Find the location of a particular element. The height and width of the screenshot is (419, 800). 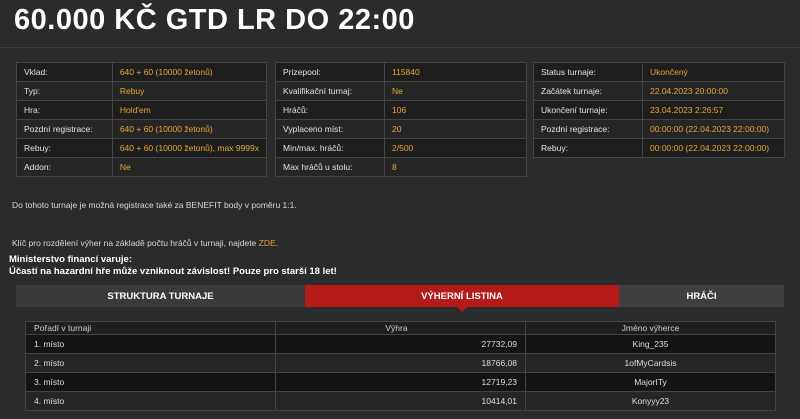

info-value: 20 is located at coordinates (455, 129).